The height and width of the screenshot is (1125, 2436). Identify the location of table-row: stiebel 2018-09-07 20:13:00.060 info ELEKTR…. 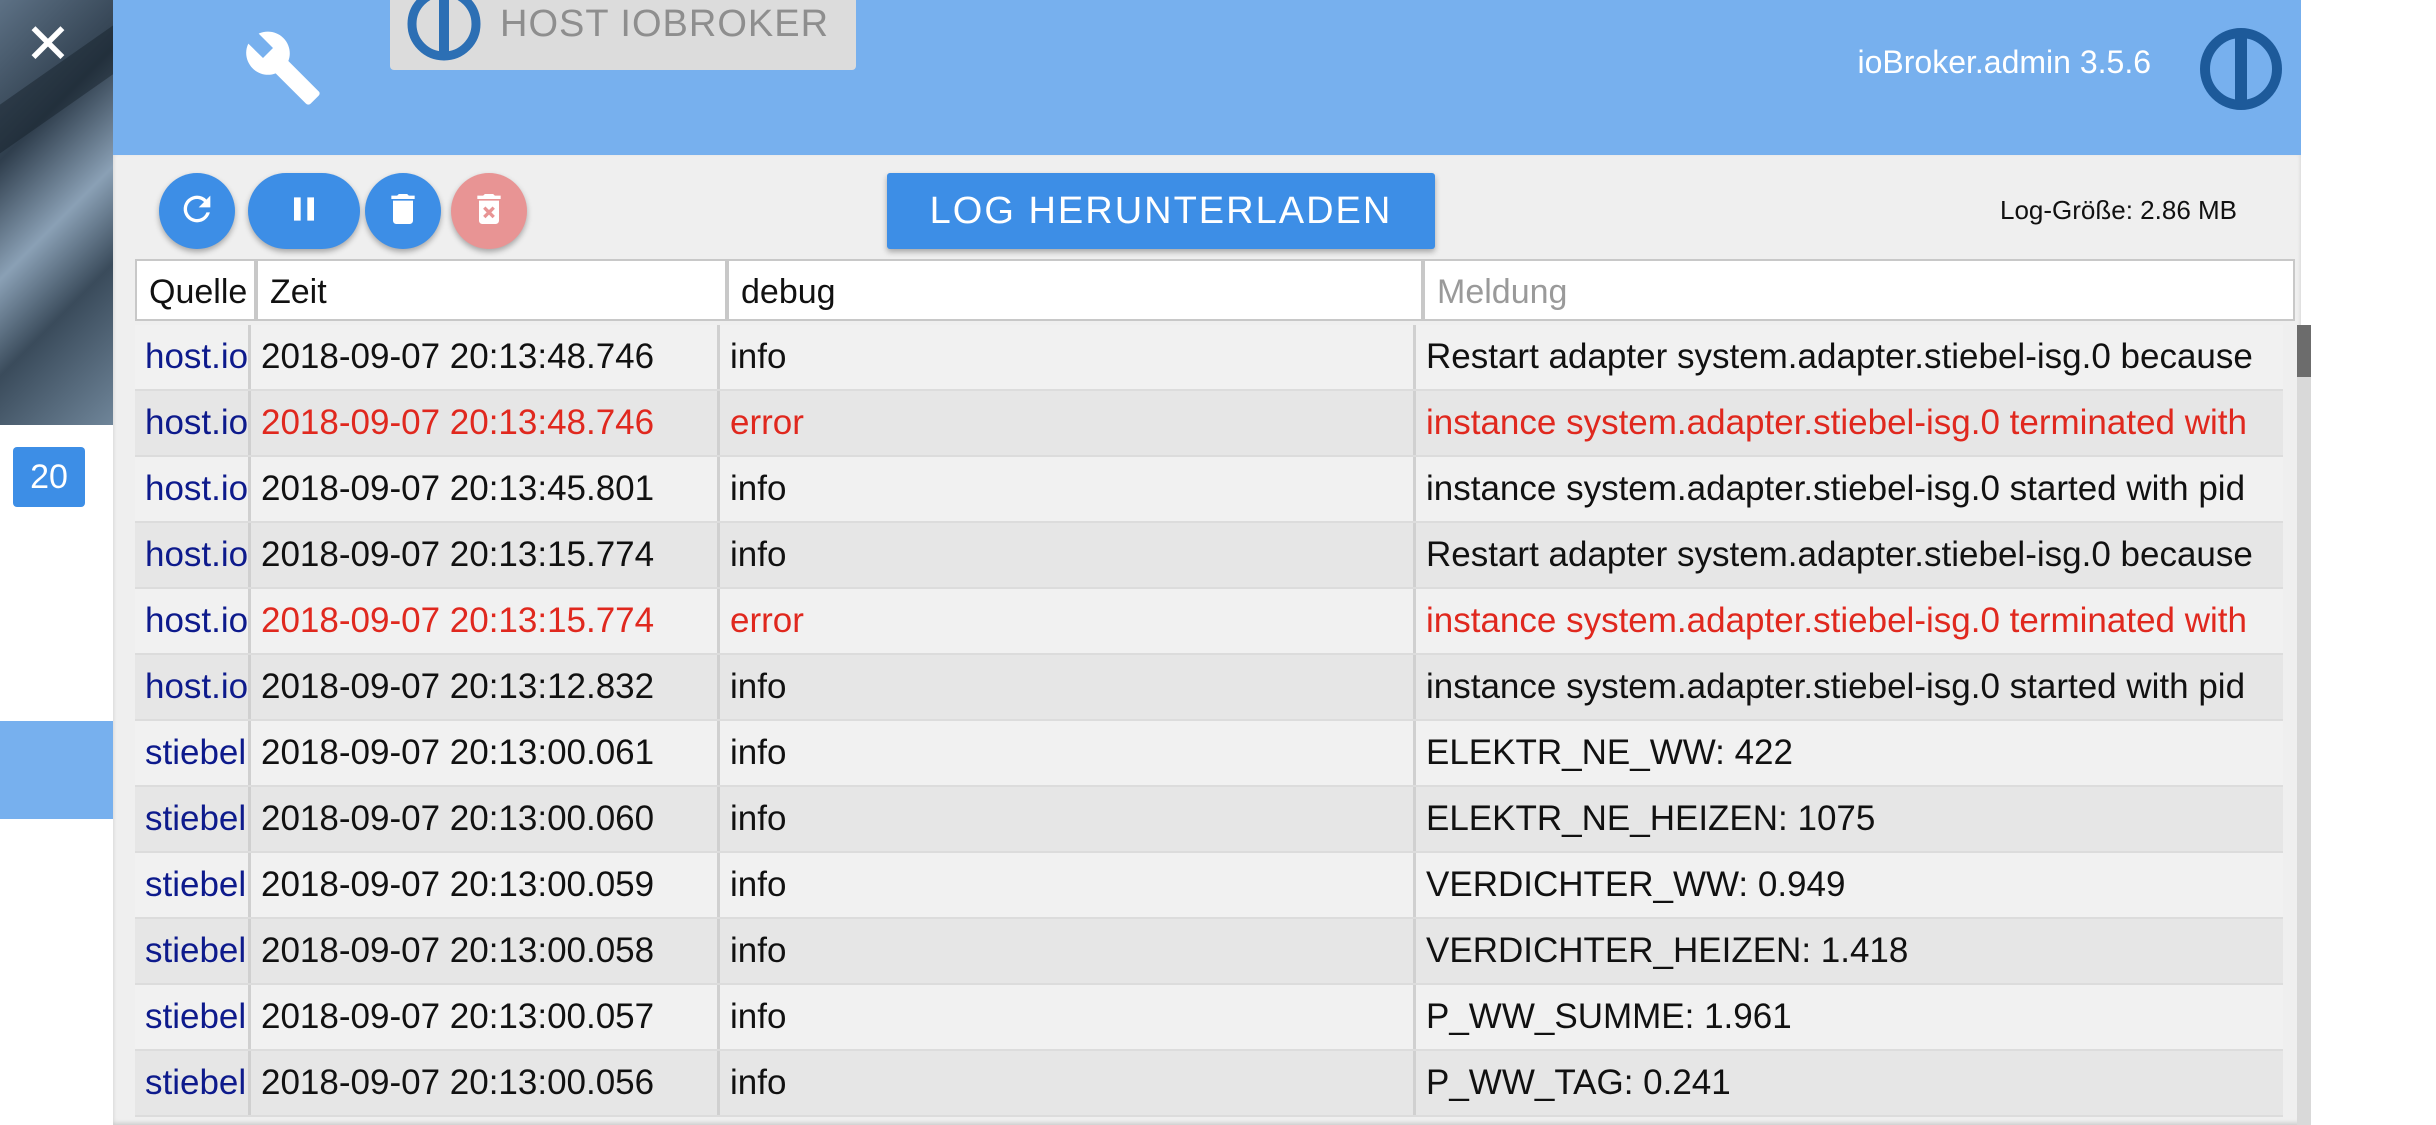
(1209, 820).